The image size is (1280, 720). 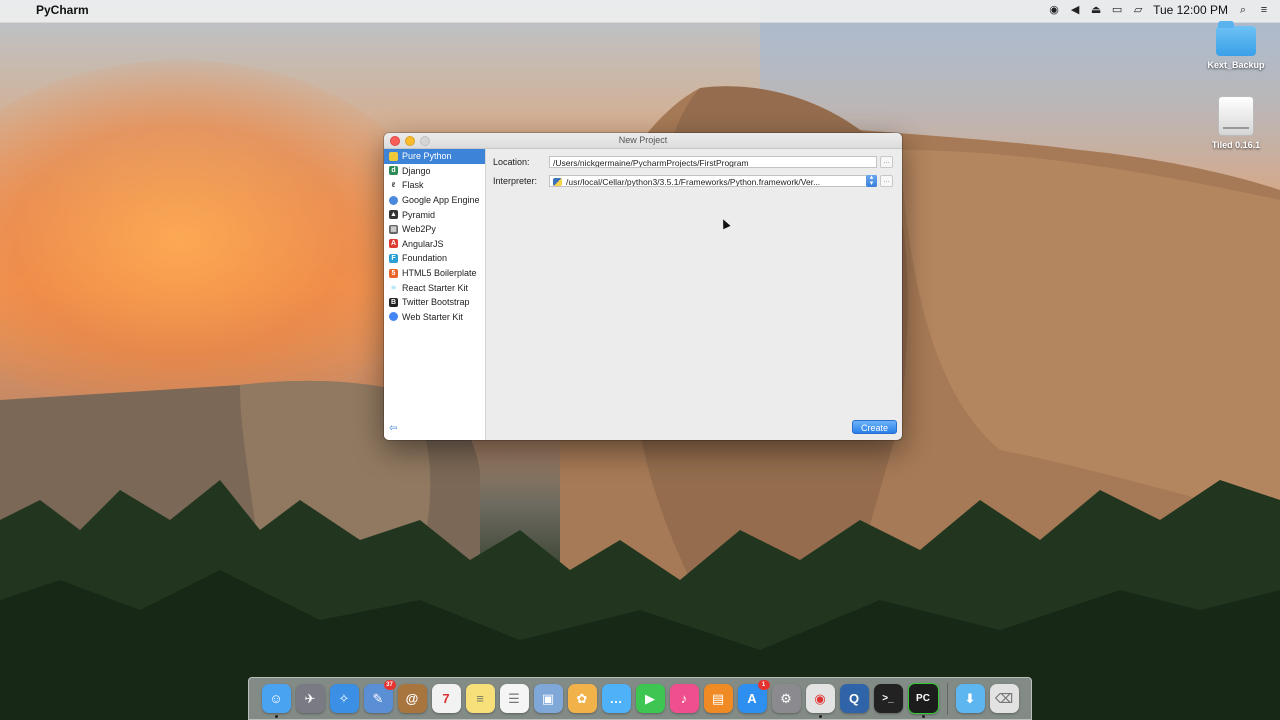 What do you see at coordinates (1004, 698) in the screenshot?
I see `trash-icon: ⌫` at bounding box center [1004, 698].